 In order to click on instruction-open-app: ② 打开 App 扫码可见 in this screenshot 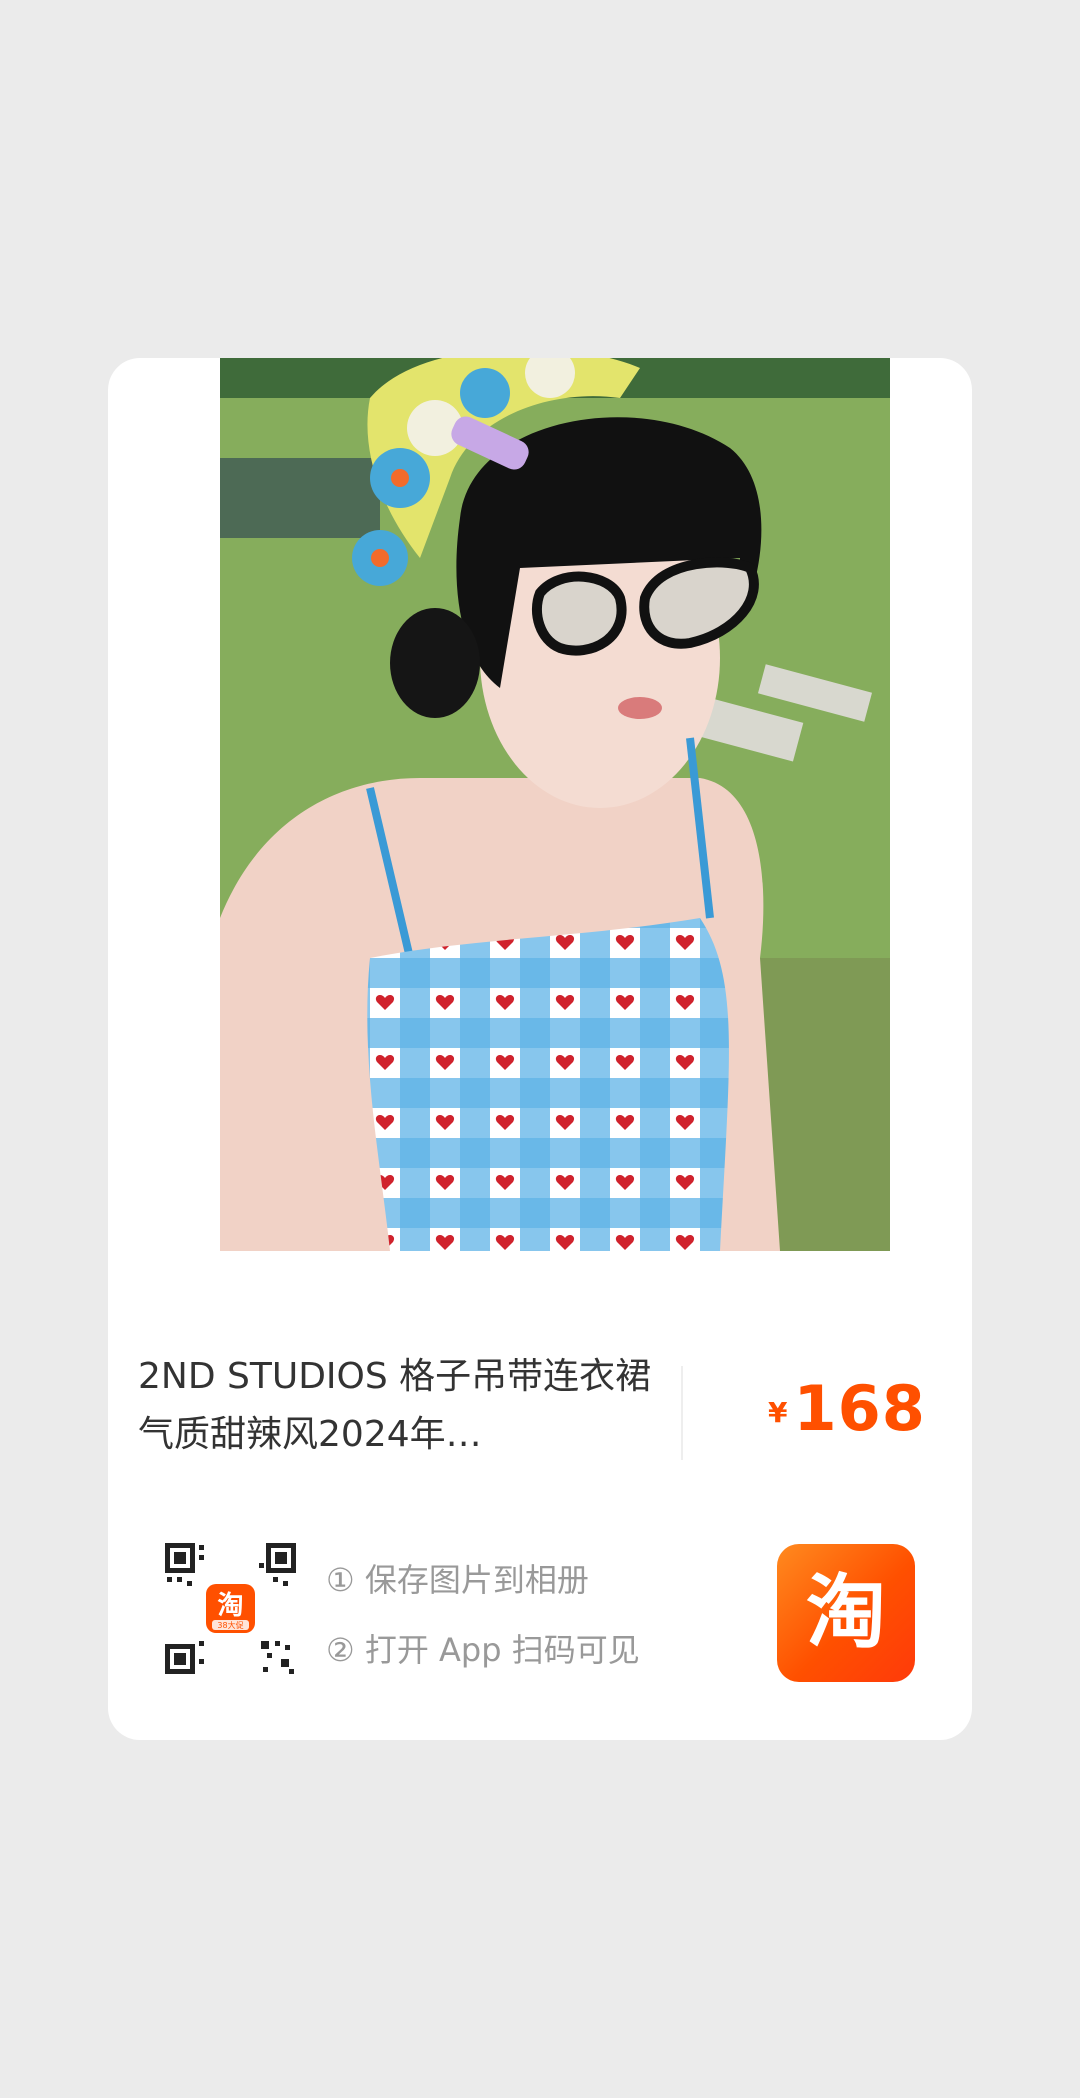, I will do `click(483, 1650)`.